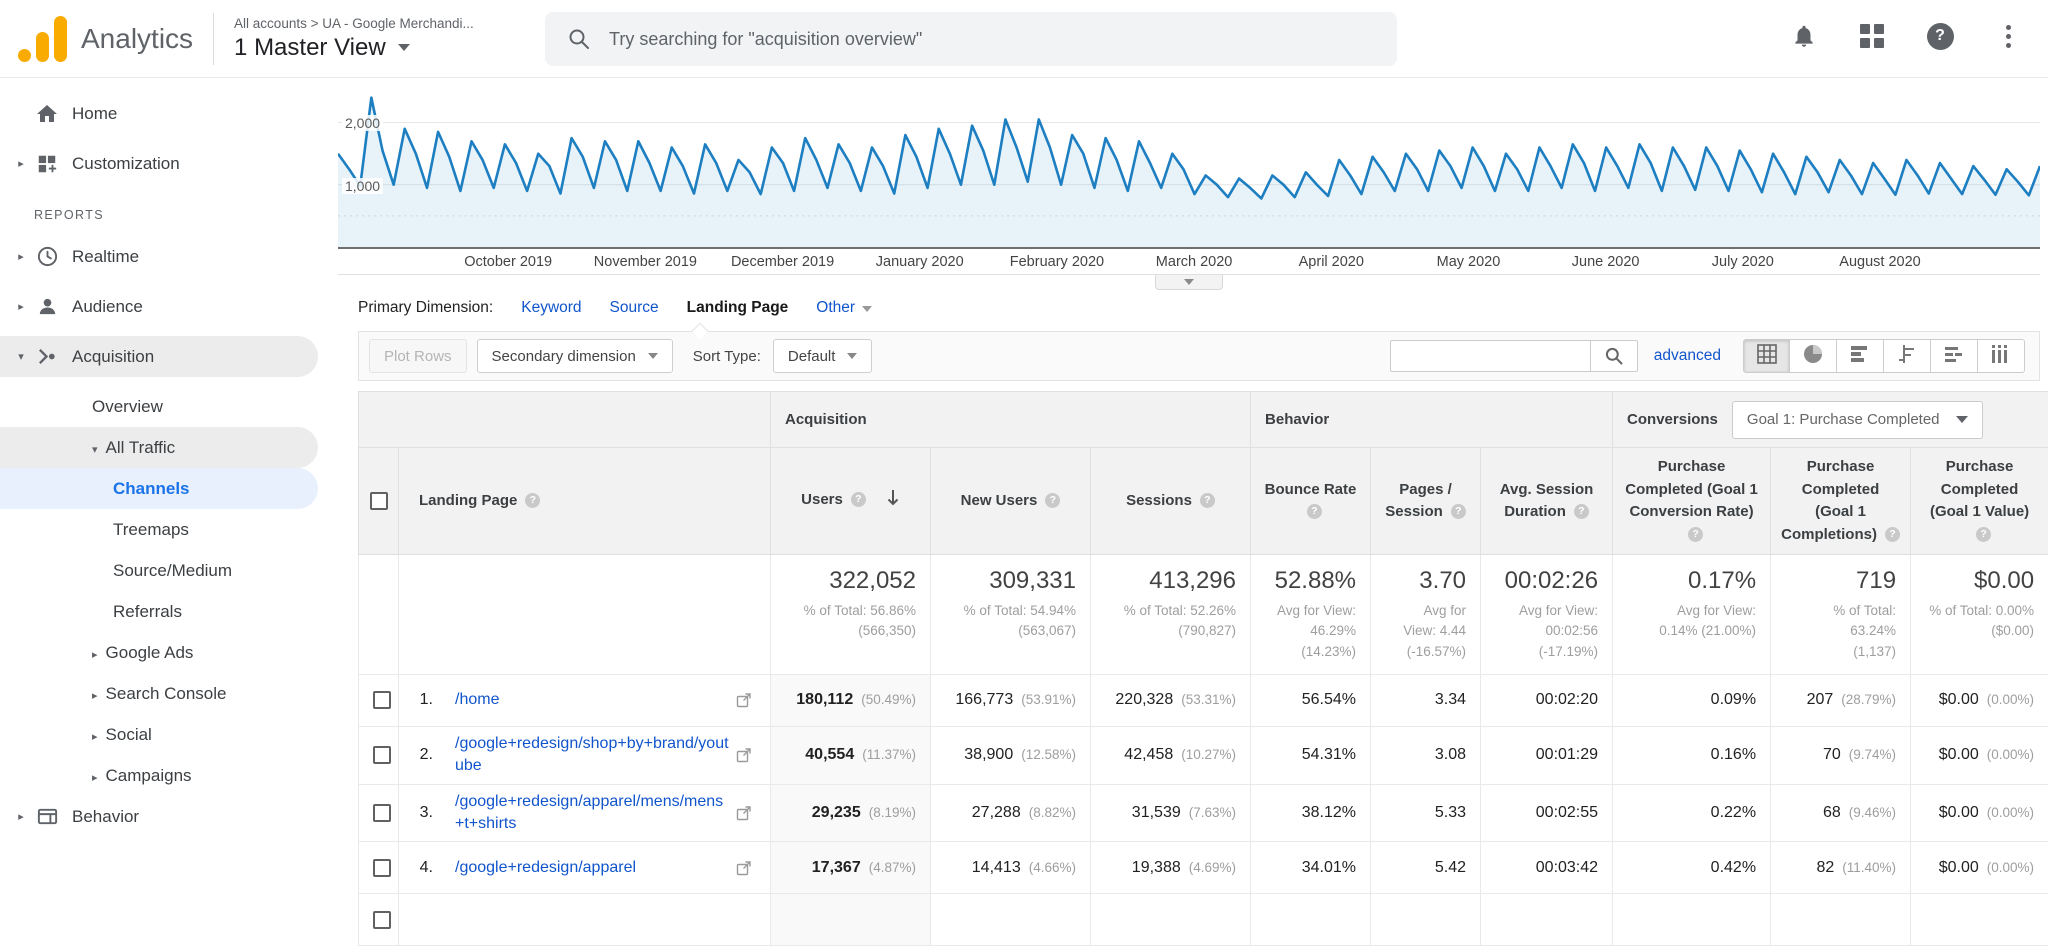 Image resolution: width=2048 pixels, height=946 pixels. What do you see at coordinates (1857, 420) in the screenshot?
I see `goal-selector-dropdown: Goal 1: Purchase Completed` at bounding box center [1857, 420].